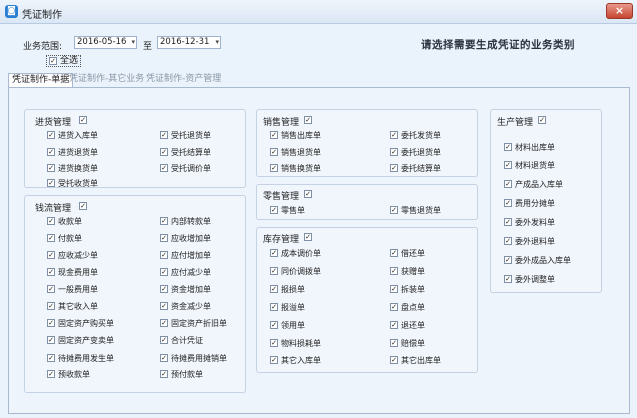 Image resolution: width=637 pixels, height=418 pixels. What do you see at coordinates (78, 152) in the screenshot?
I see `item-label: 进货退货单` at bounding box center [78, 152].